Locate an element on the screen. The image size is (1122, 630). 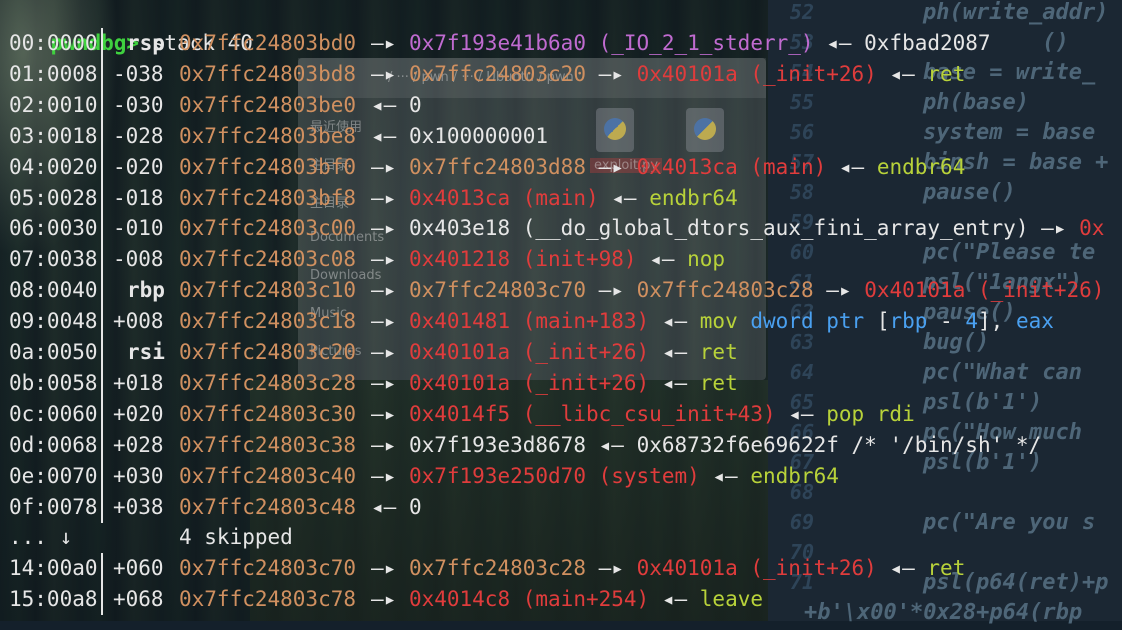
pointer-value: 0x401218 (init+98) is located at coordinates (522, 259).